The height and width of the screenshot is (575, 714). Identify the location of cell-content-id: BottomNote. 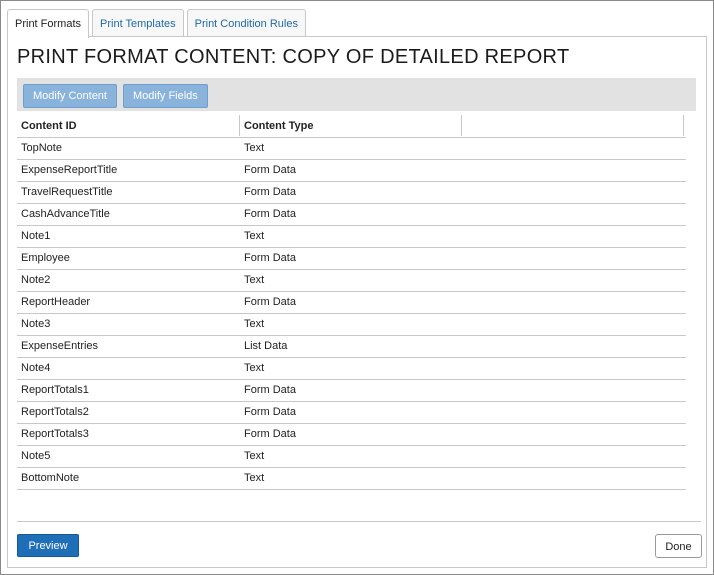
(50, 478).